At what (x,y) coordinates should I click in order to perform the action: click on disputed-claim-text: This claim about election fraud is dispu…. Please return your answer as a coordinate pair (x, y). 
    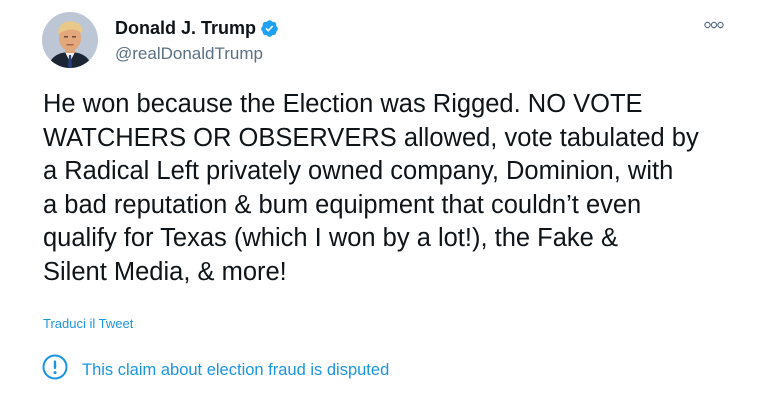
    Looking at the image, I should click on (235, 370).